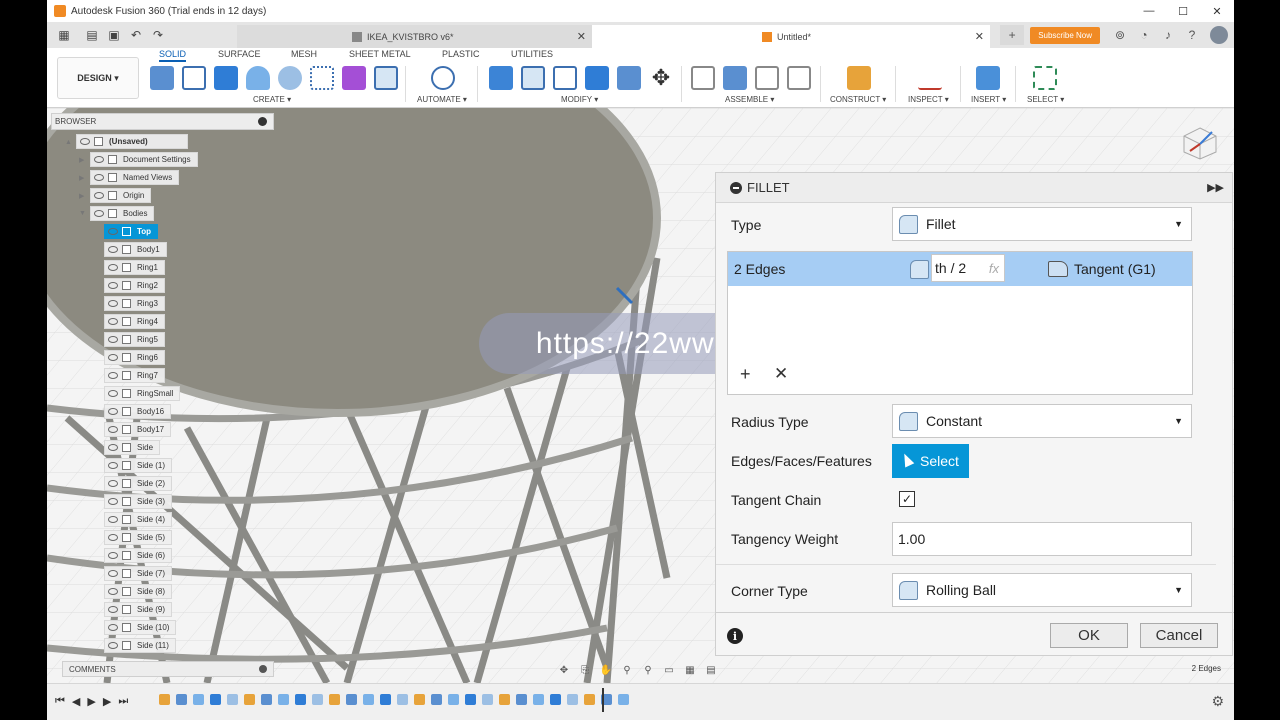  Describe the element at coordinates (1215, 187) in the screenshot. I see `expand-dialog-icon: ▶▶` at that location.